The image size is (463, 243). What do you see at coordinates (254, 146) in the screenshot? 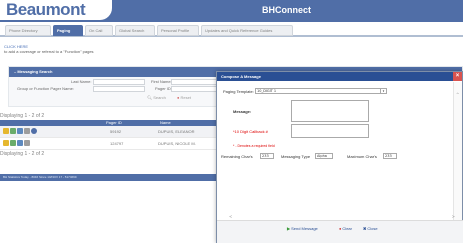
I see `required-note: * - Denotes a required field` at bounding box center [254, 146].